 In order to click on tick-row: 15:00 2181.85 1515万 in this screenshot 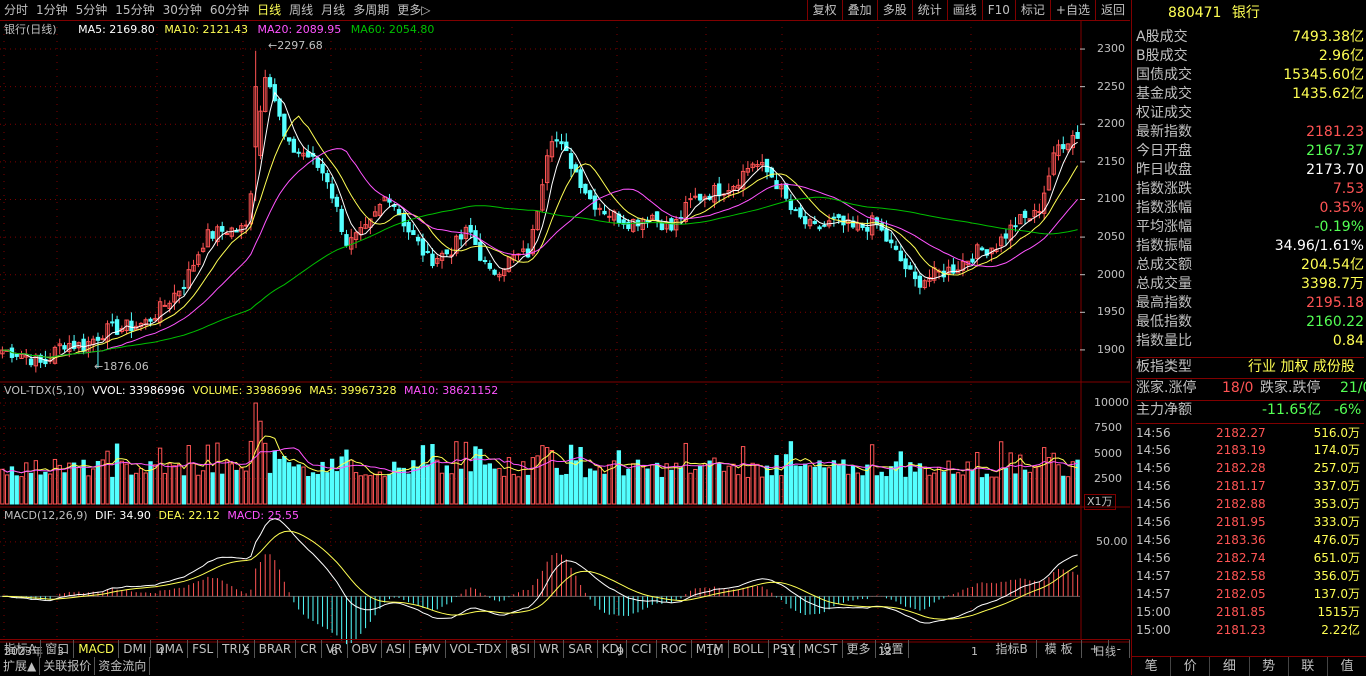, I will do `click(1250, 612)`.